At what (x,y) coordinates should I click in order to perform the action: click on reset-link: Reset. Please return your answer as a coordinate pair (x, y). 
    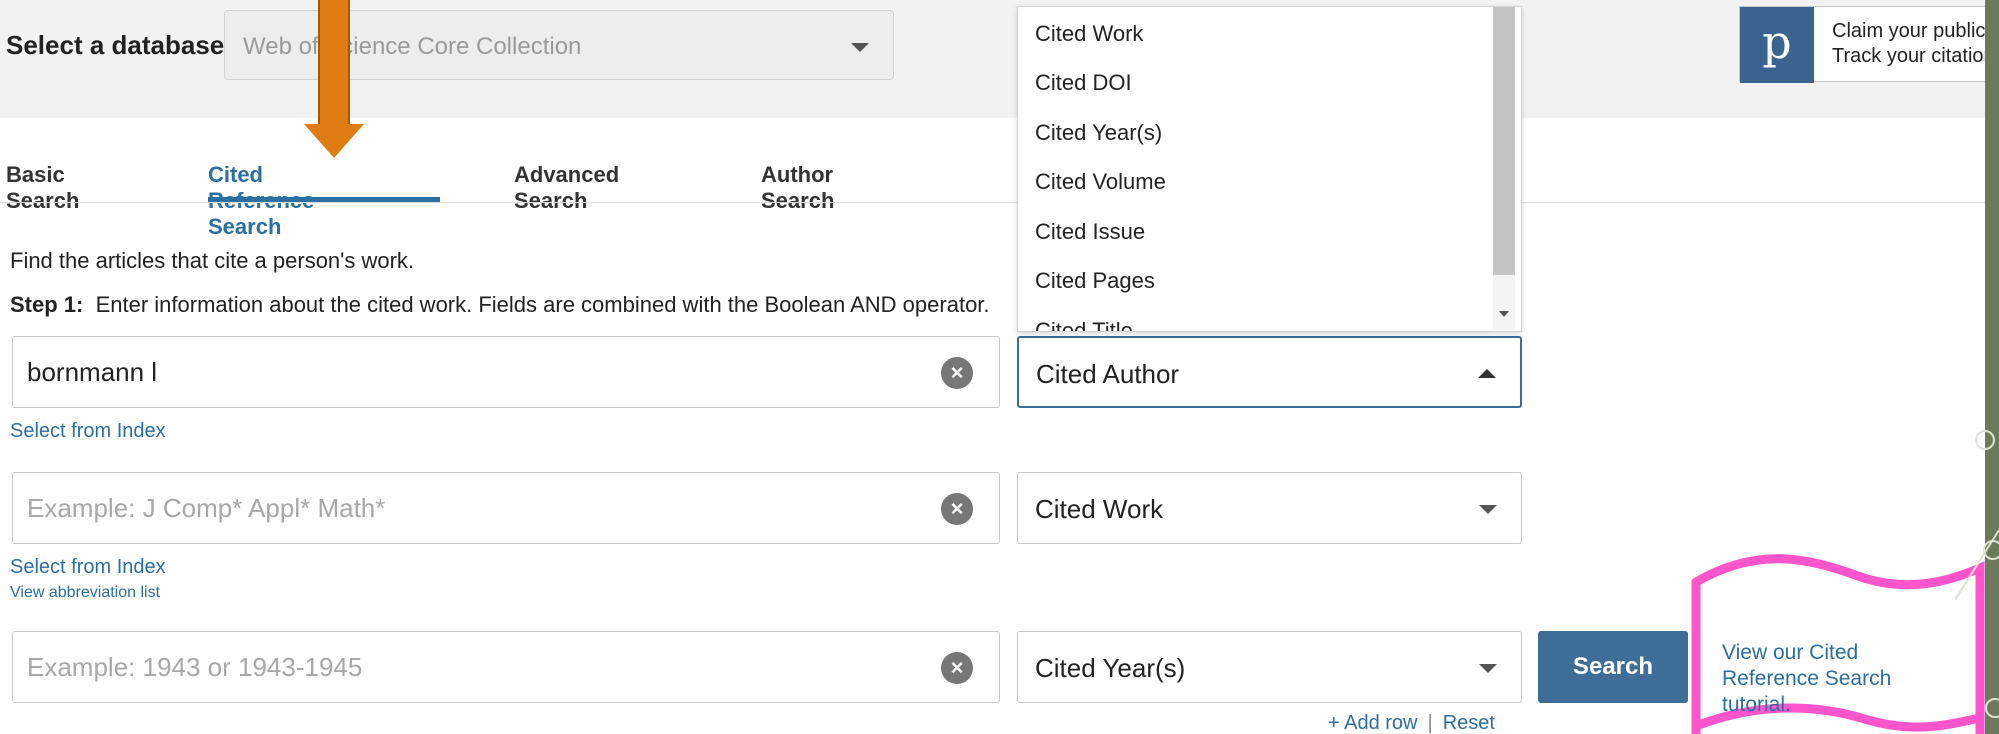
    Looking at the image, I should click on (1469, 723).